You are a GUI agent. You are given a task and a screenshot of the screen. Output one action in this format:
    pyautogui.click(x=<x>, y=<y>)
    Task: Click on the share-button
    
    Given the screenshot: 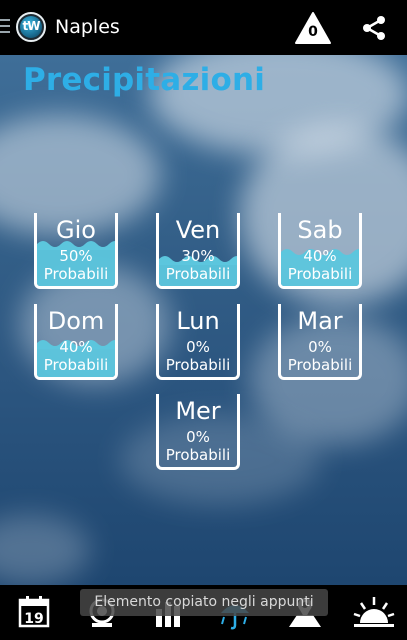 What is the action you would take?
    pyautogui.click(x=374, y=28)
    